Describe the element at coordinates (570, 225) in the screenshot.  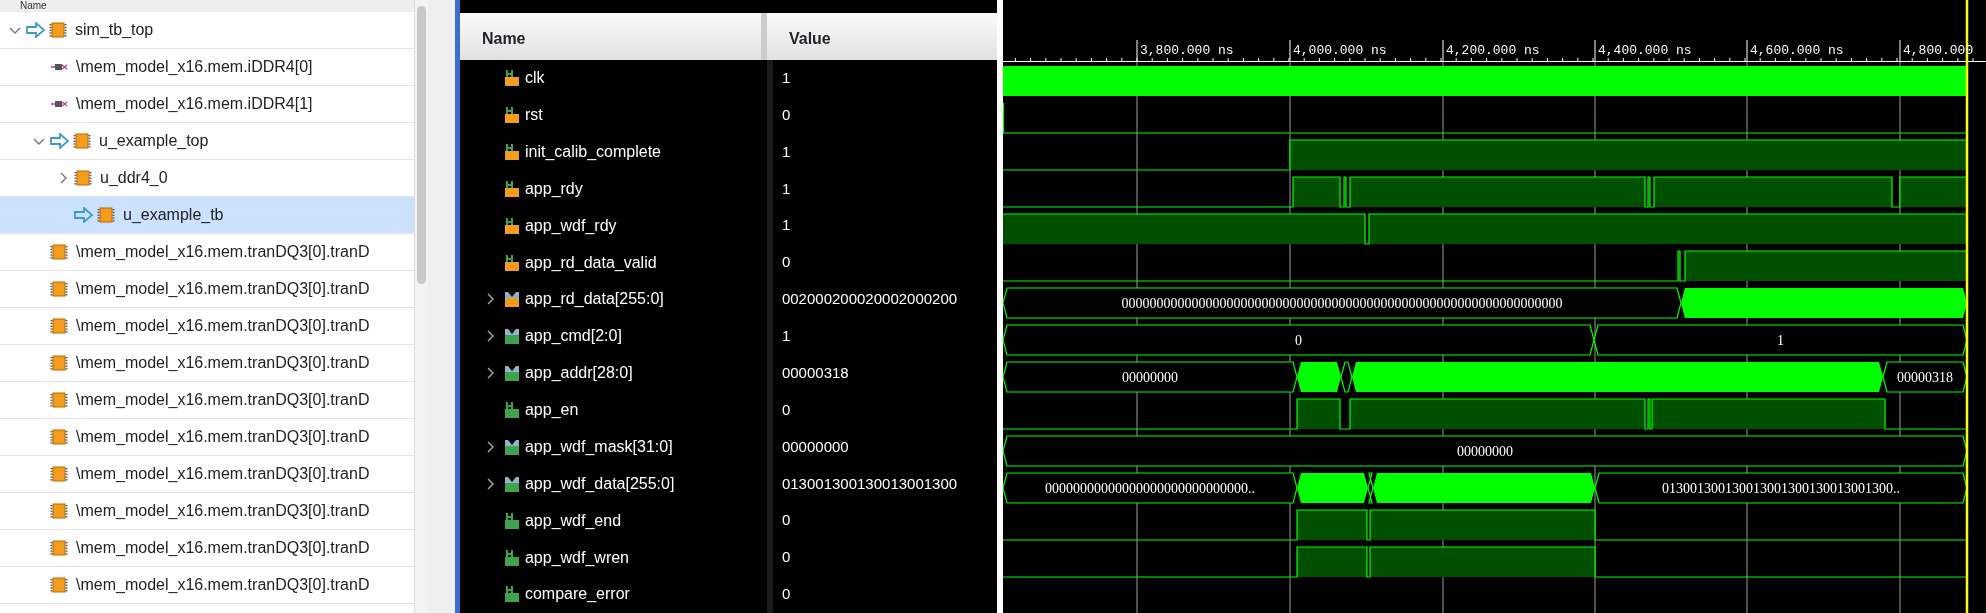
I see `signal-name: app_wdf_rdy` at that location.